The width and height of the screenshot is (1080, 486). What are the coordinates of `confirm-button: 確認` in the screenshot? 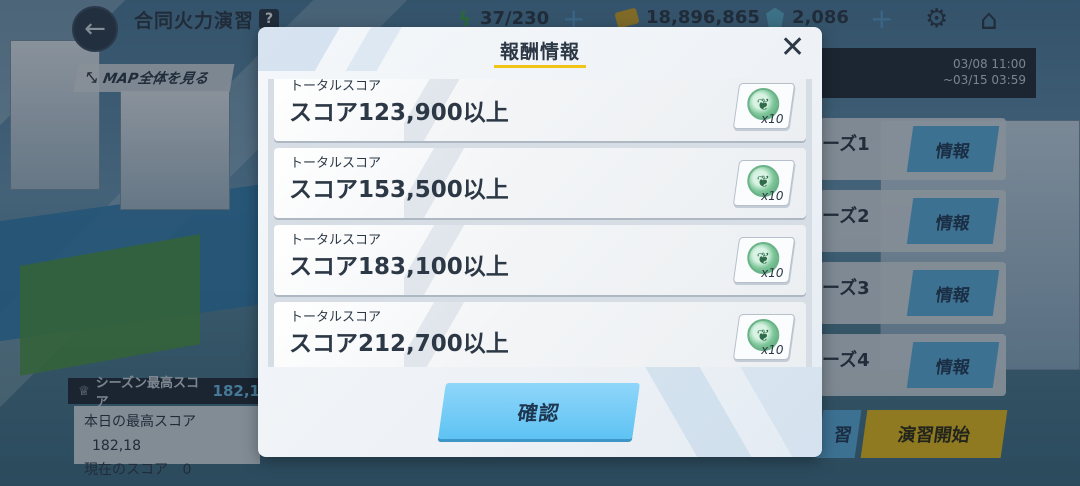 It's located at (539, 411).